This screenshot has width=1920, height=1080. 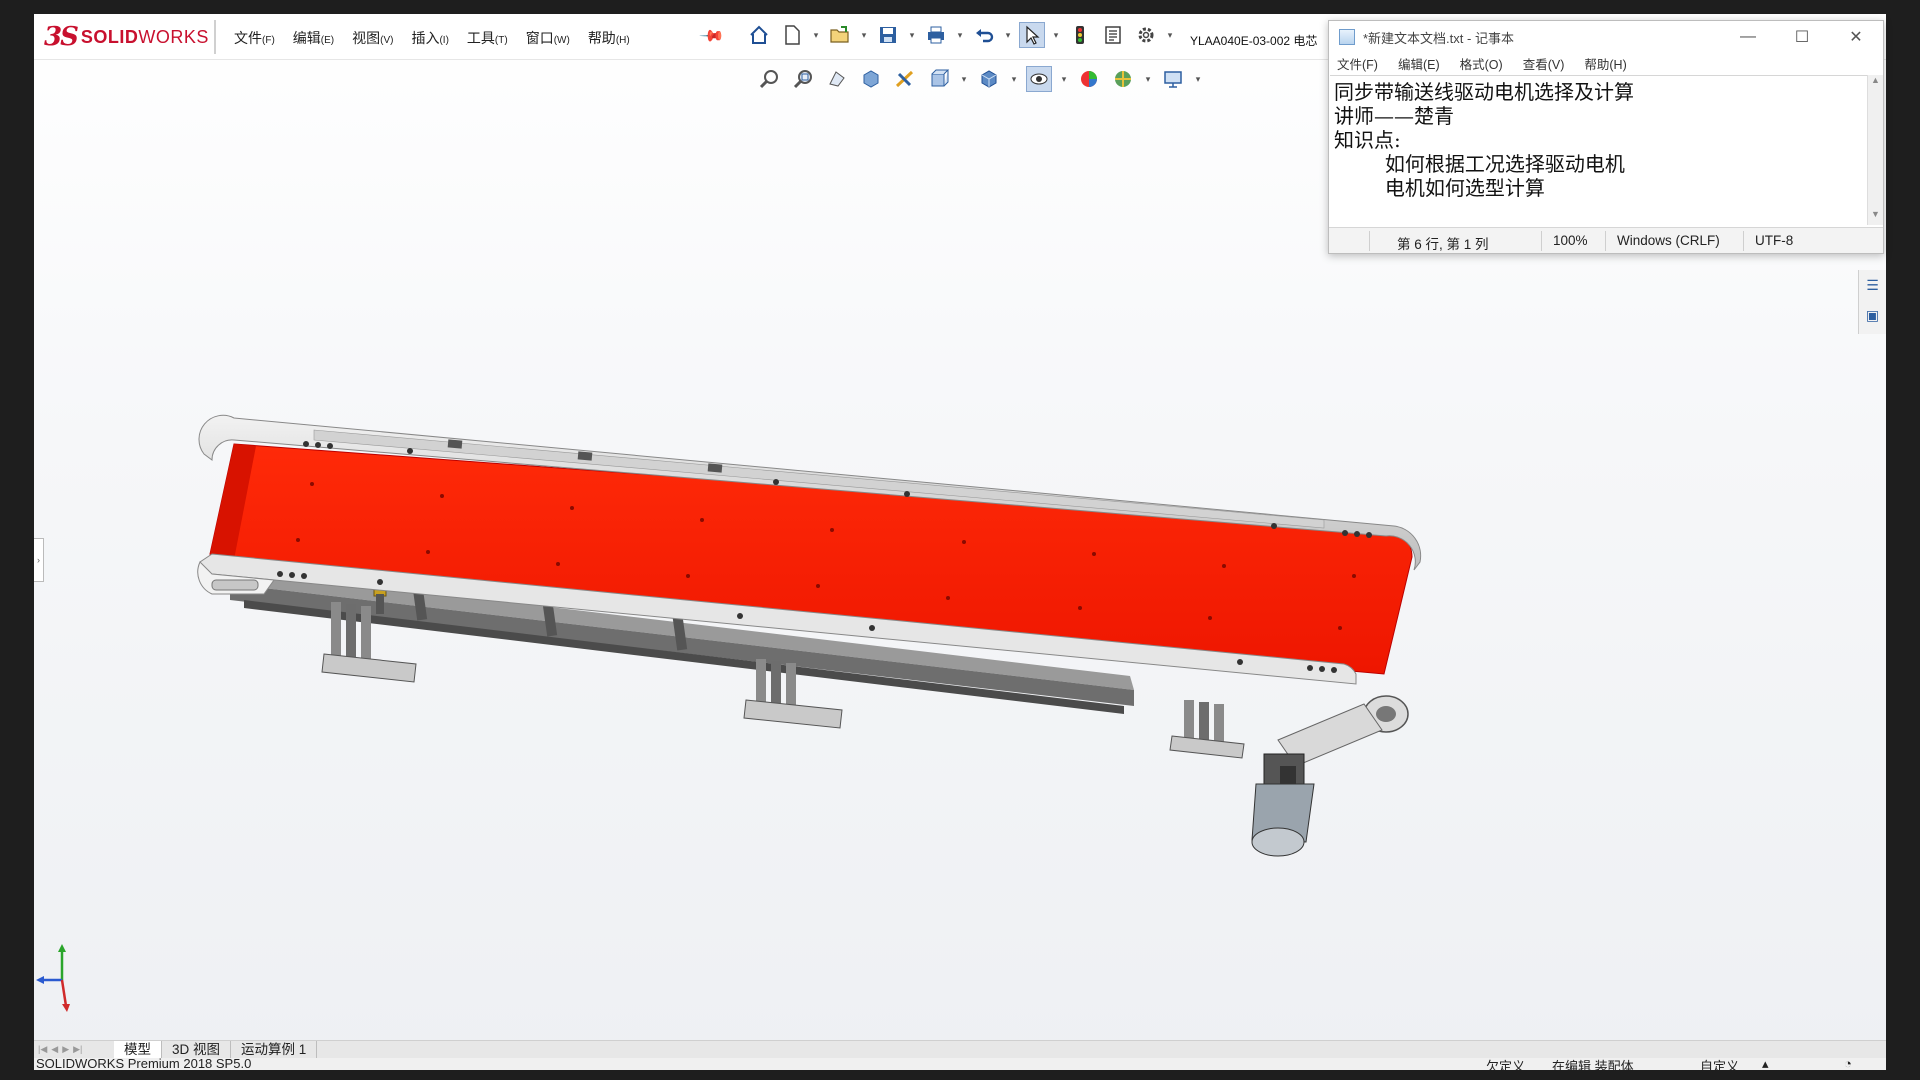 I want to click on maximize-icon: ☐, so click(x=1802, y=37).